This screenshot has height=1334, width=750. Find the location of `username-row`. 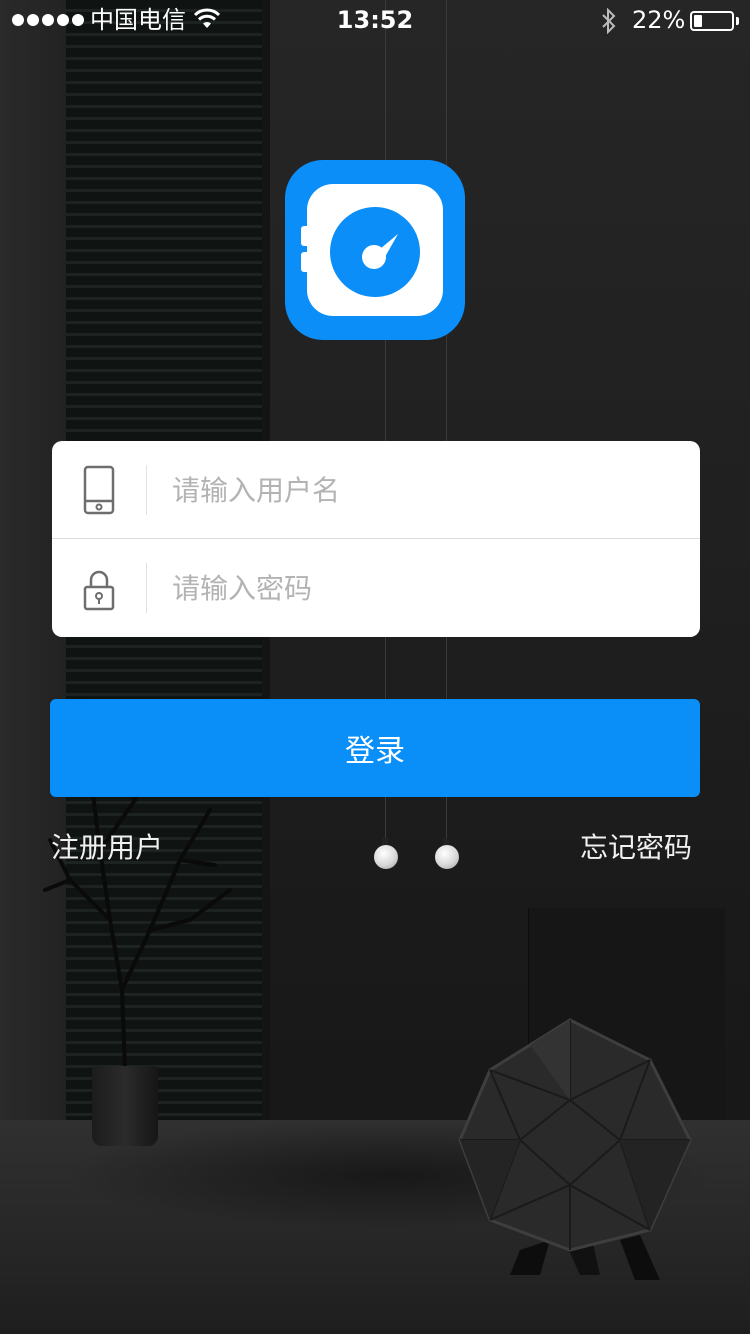

username-row is located at coordinates (376, 490).